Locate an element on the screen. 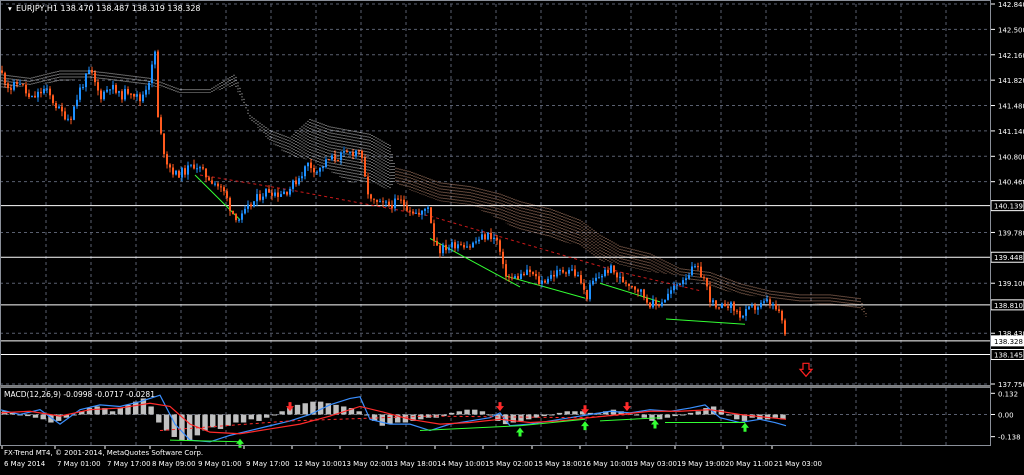 This screenshot has height=475, width=1024. x-tick-label: 20 May 11:00 is located at coordinates (749, 464).